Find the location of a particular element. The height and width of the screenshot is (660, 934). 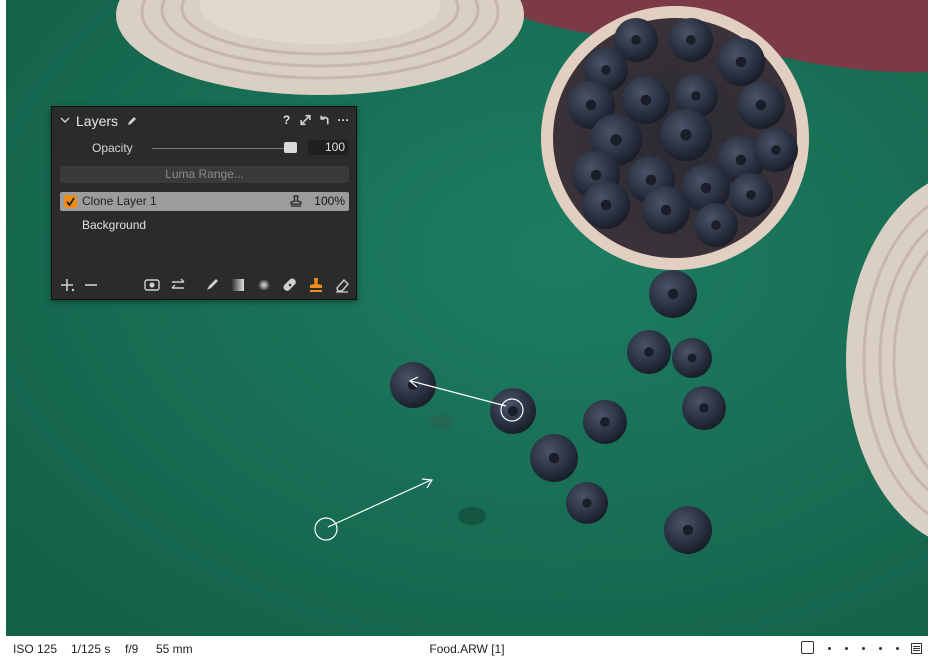

eraser-icon is located at coordinates (342, 285).